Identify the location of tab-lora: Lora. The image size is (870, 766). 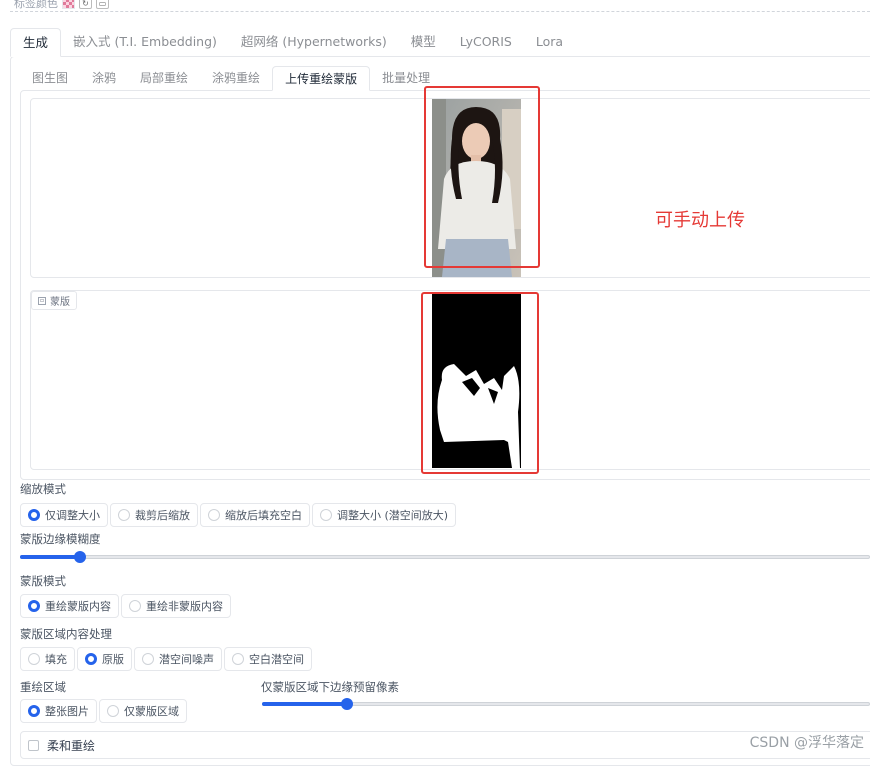
(549, 42).